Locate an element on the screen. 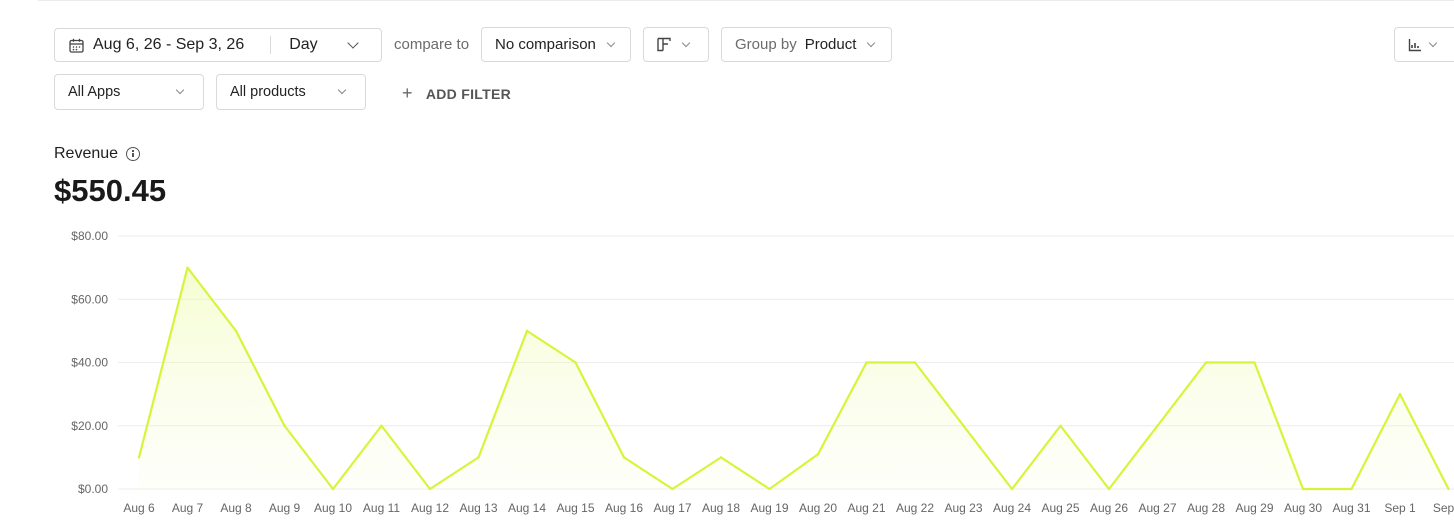 The width and height of the screenshot is (1454, 525). x-tick-label: Aug 31 is located at coordinates (1351, 508).